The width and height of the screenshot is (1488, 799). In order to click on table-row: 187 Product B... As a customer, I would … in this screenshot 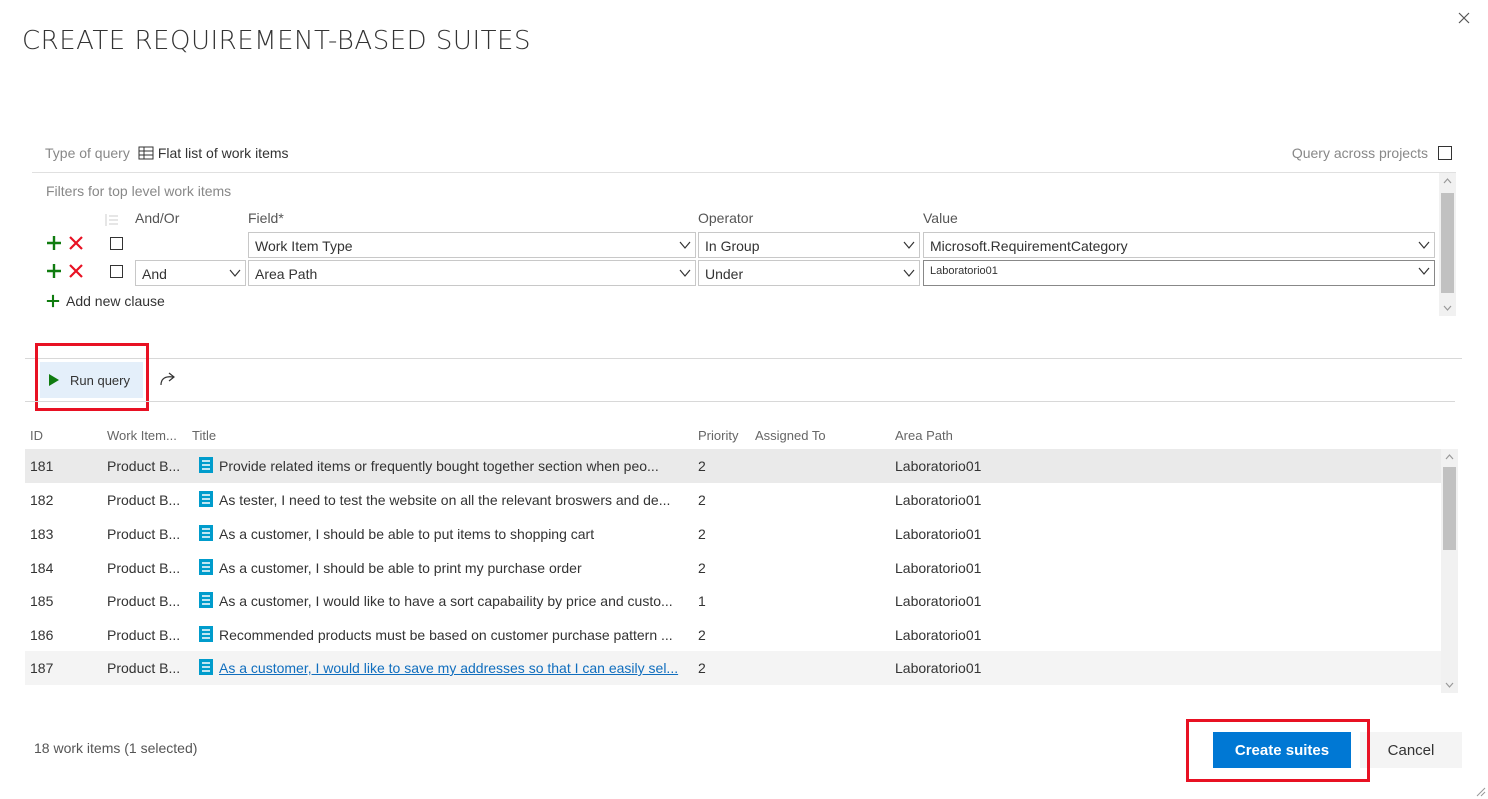, I will do `click(733, 668)`.